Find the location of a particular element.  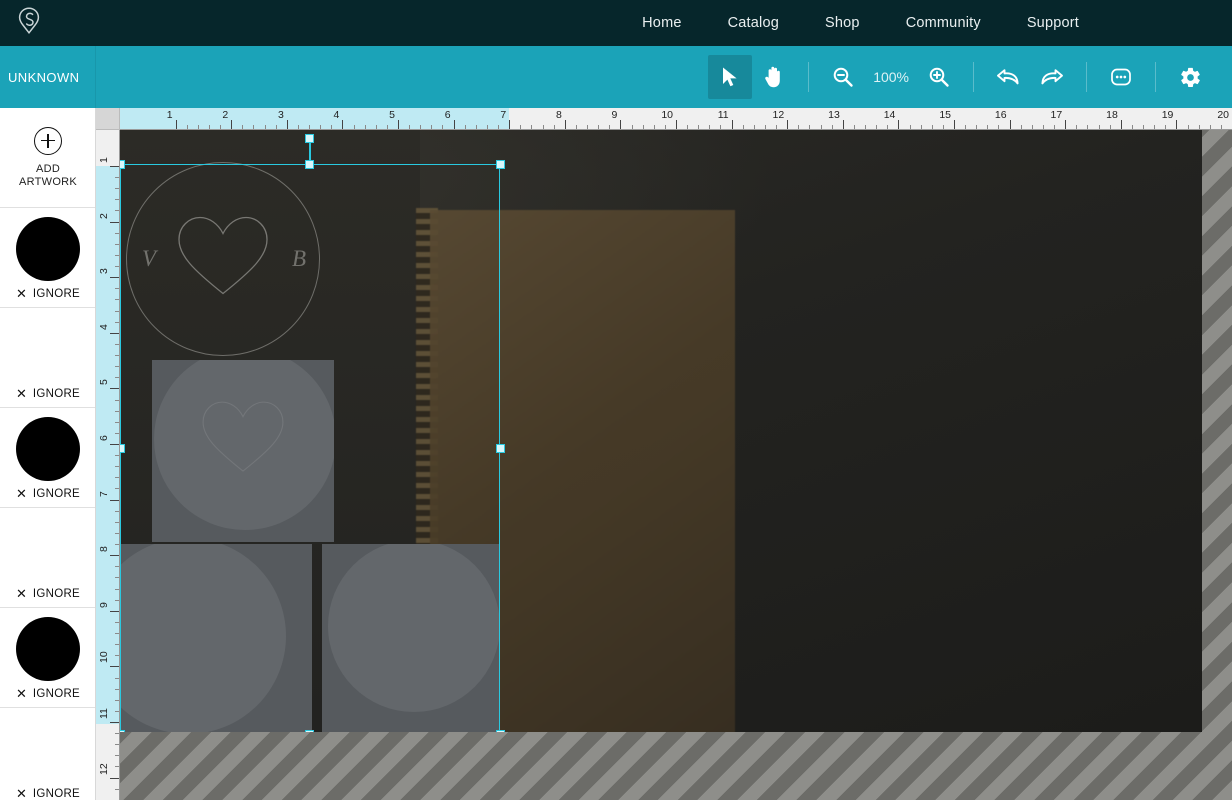

vertical-ruler: 1 2 3 4 5 6 7 8 9 10 11 12 is located at coordinates (108, 465).